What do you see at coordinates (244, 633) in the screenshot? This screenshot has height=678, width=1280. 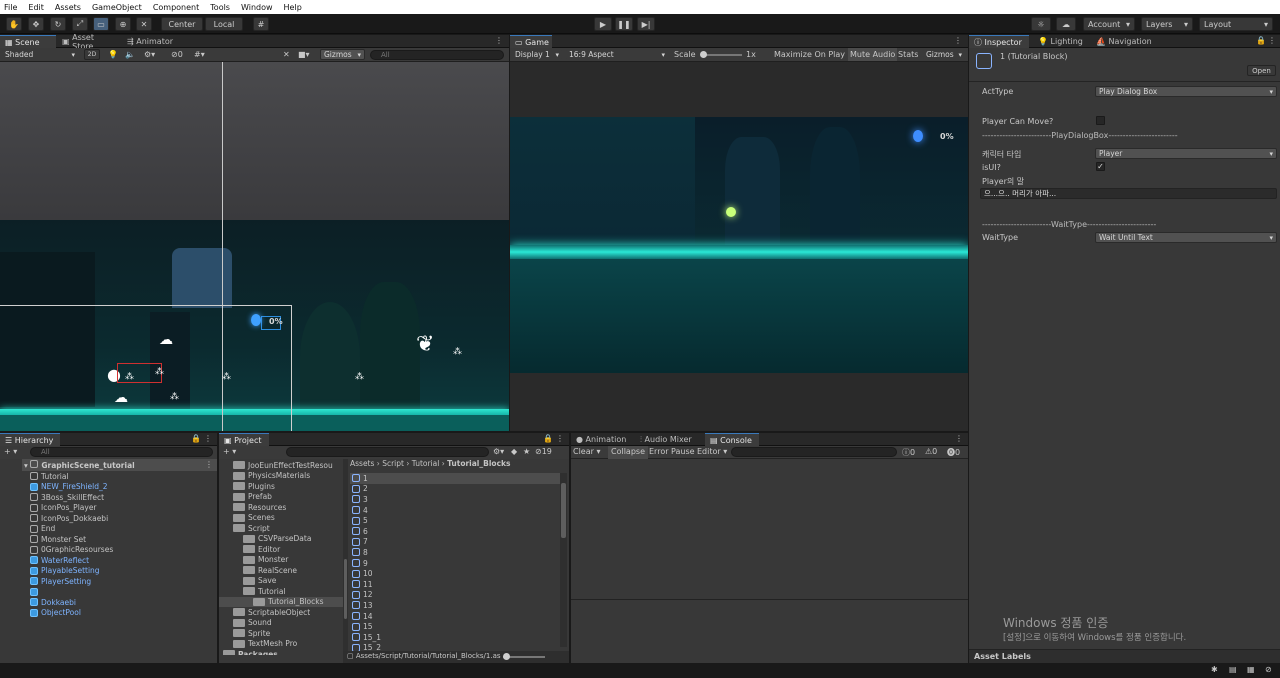 I see `project-folder: Sprite` at bounding box center [244, 633].